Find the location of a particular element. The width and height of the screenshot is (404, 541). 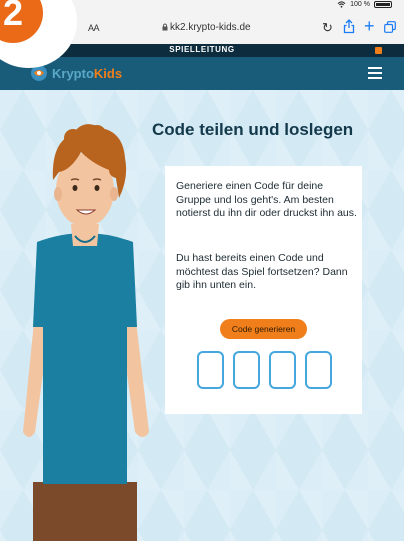

share-icon is located at coordinates (349, 26).